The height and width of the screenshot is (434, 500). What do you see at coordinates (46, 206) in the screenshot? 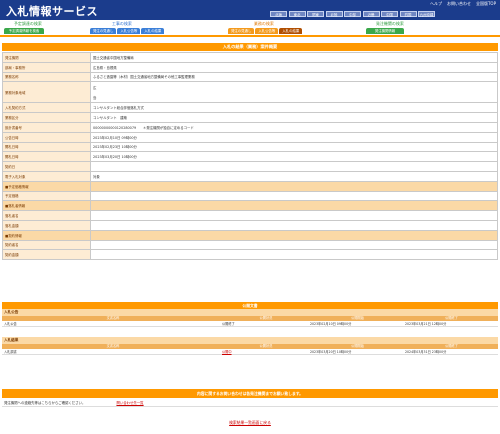
I see `detail-label: ■落札者情報` at bounding box center [46, 206].